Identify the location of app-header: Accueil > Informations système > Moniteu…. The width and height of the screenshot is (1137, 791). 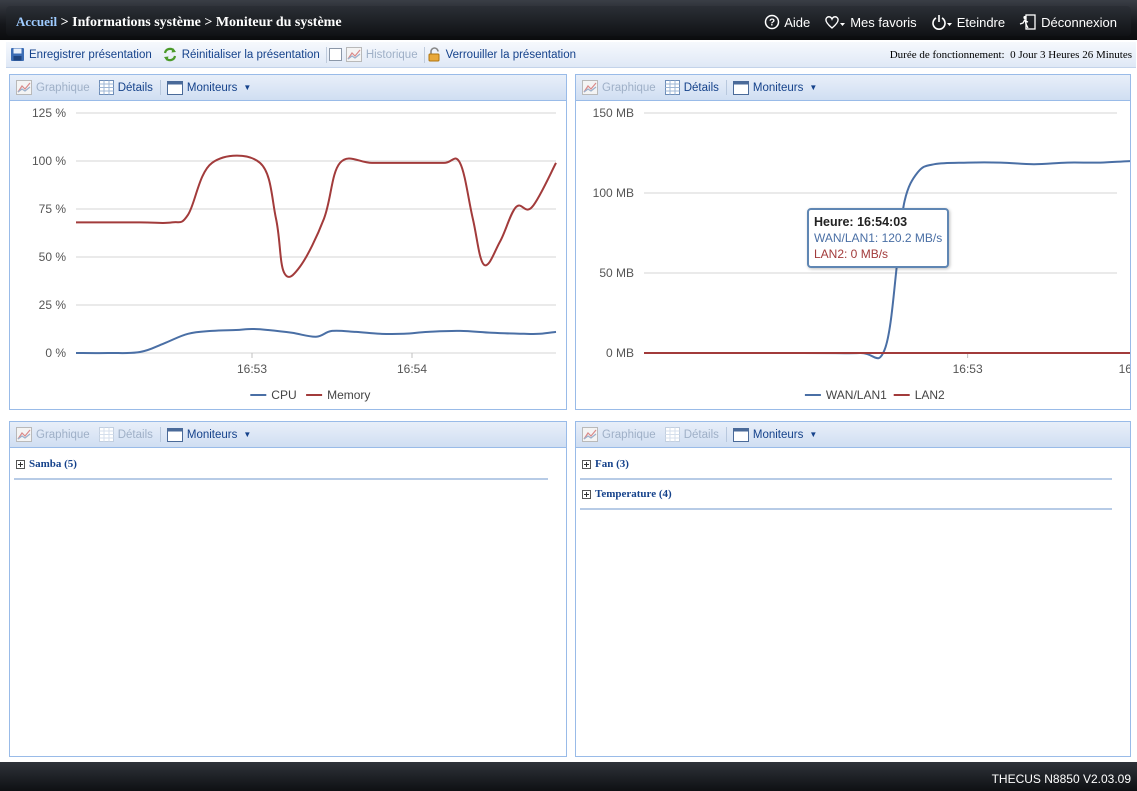
(568, 20).